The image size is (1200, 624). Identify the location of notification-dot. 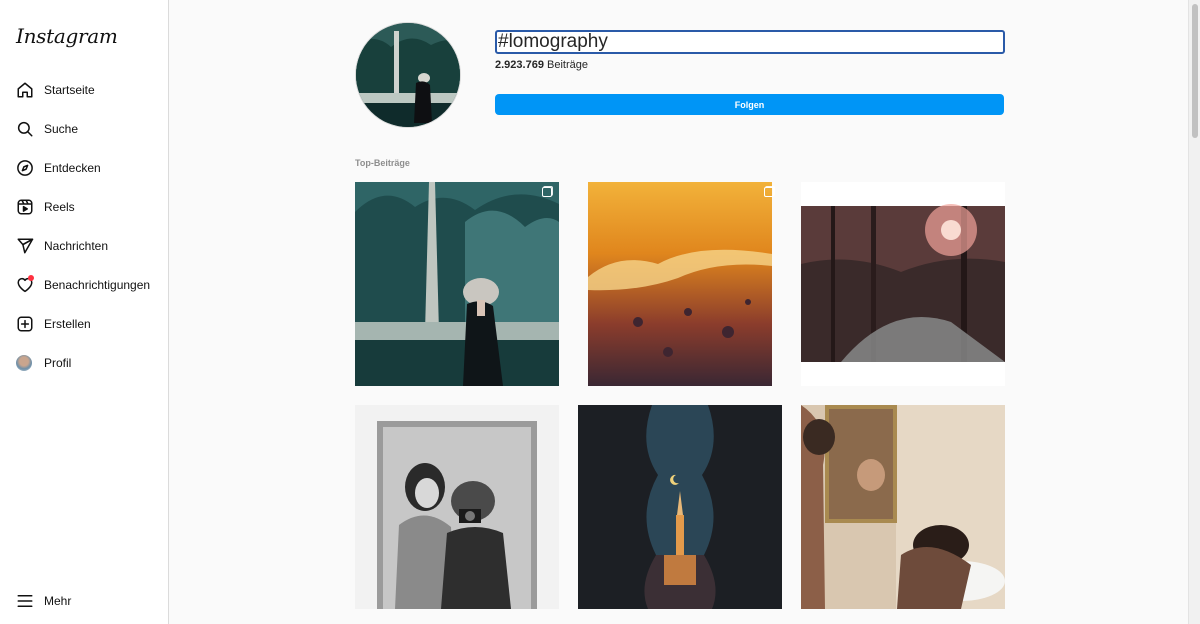
(31, 278).